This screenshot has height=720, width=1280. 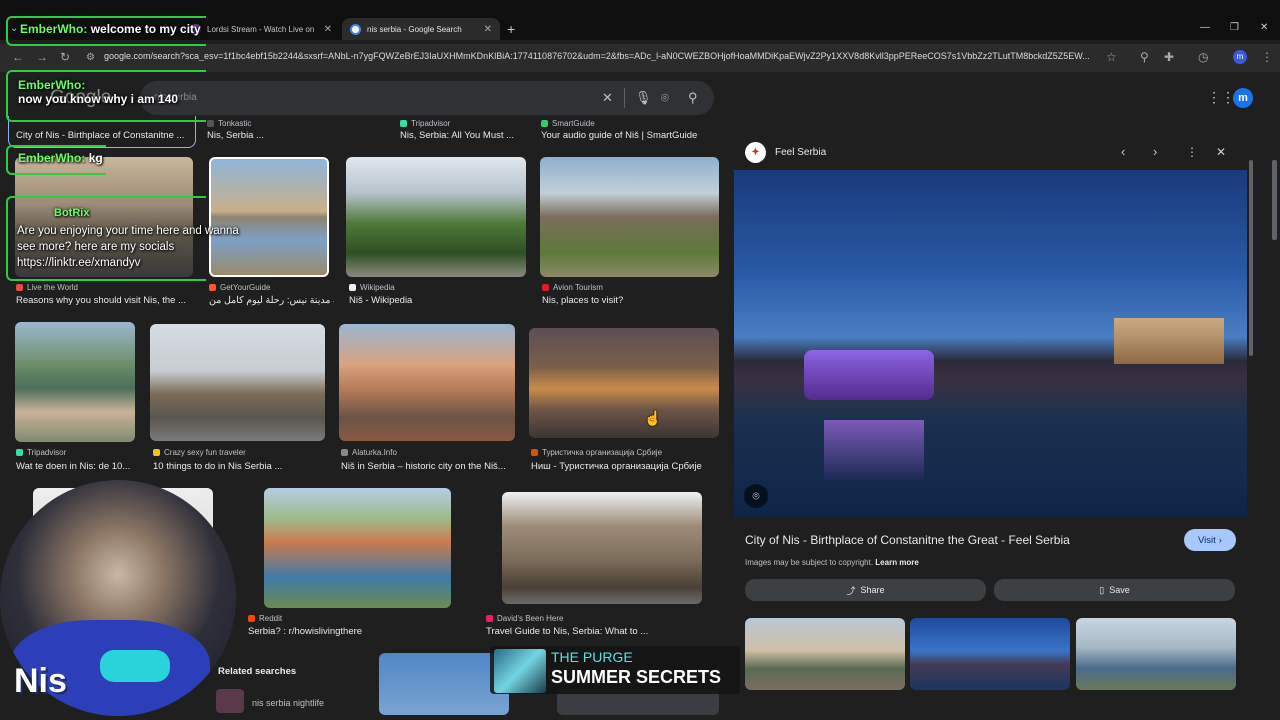 What do you see at coordinates (257, 671) in the screenshot?
I see `related-searches-title: Related searches` at bounding box center [257, 671].